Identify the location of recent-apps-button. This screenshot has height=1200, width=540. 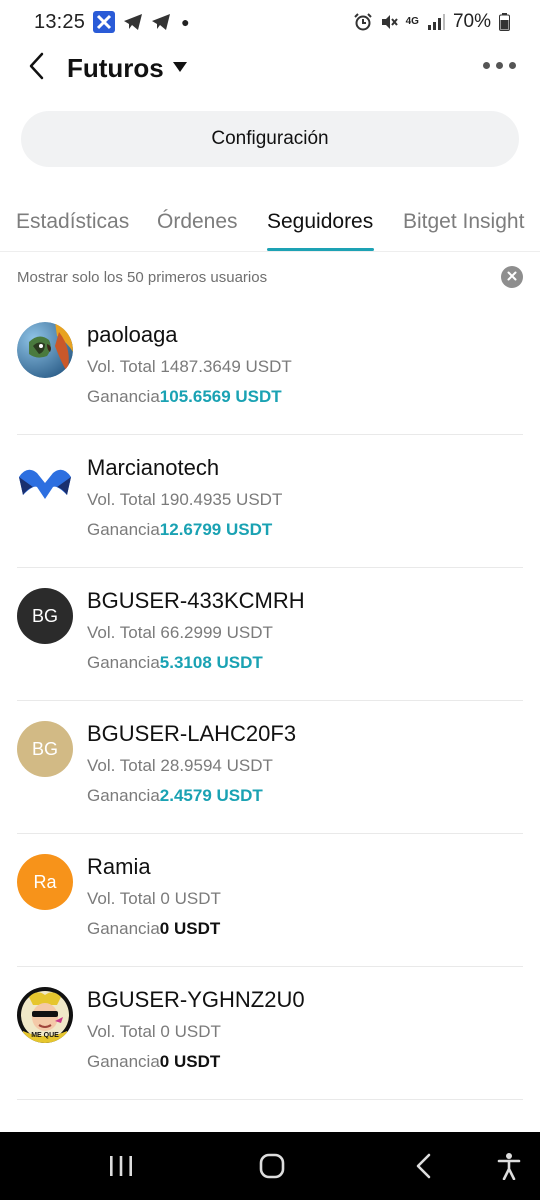
(121, 1168).